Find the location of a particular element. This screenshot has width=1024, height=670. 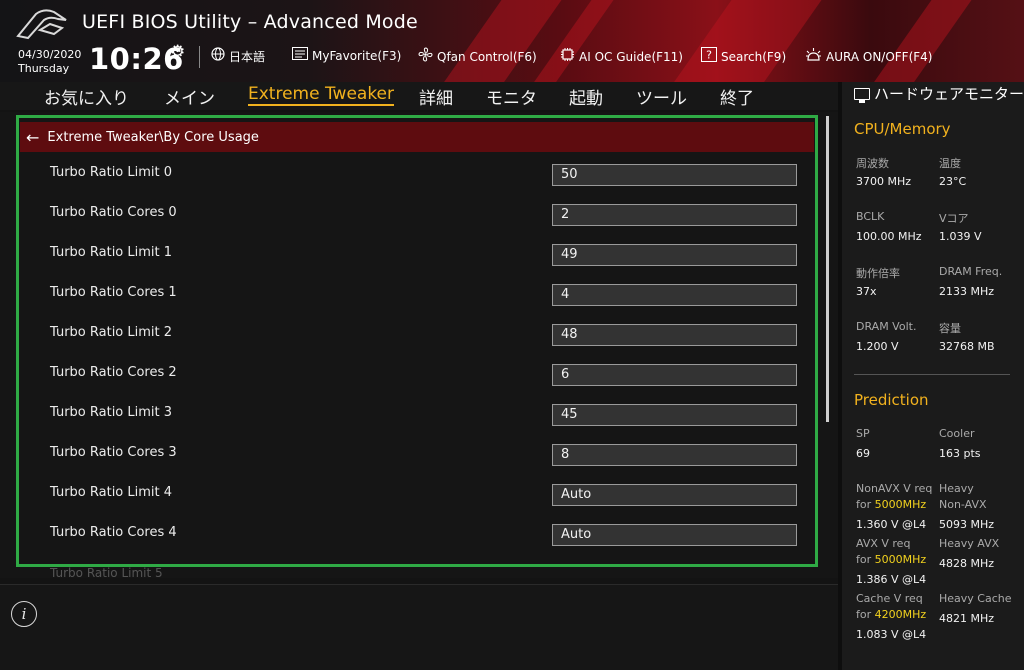

ai-oc-label: AI OC Guide(F11) is located at coordinates (631, 56).